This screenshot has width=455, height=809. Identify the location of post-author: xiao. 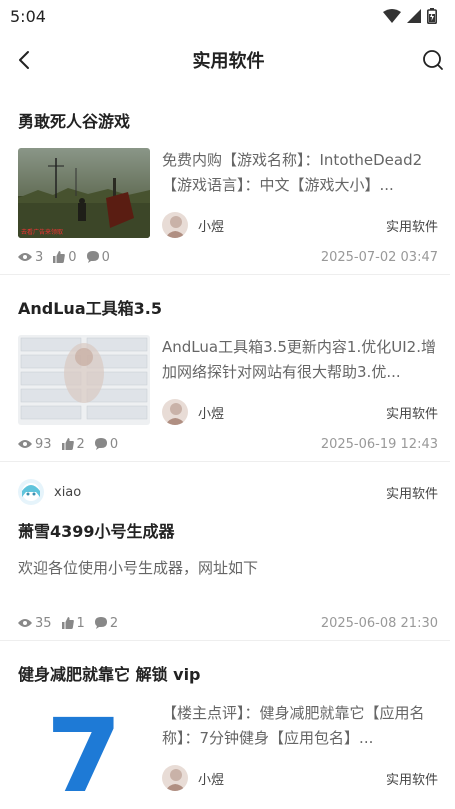
(49, 492).